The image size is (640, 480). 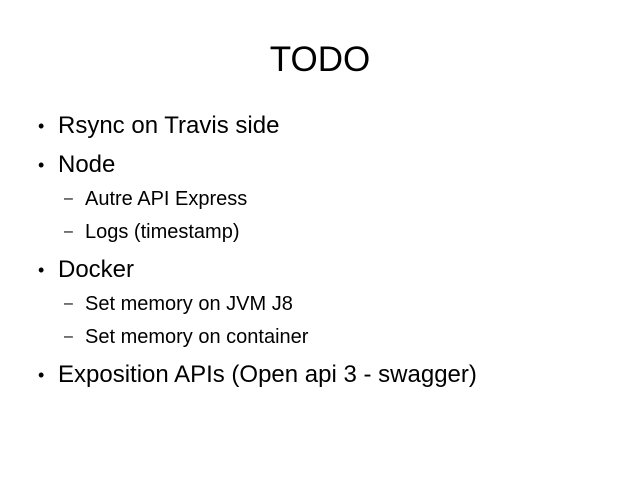 I want to click on sub-bullet-item: – Autre API Express, so click(x=155, y=199).